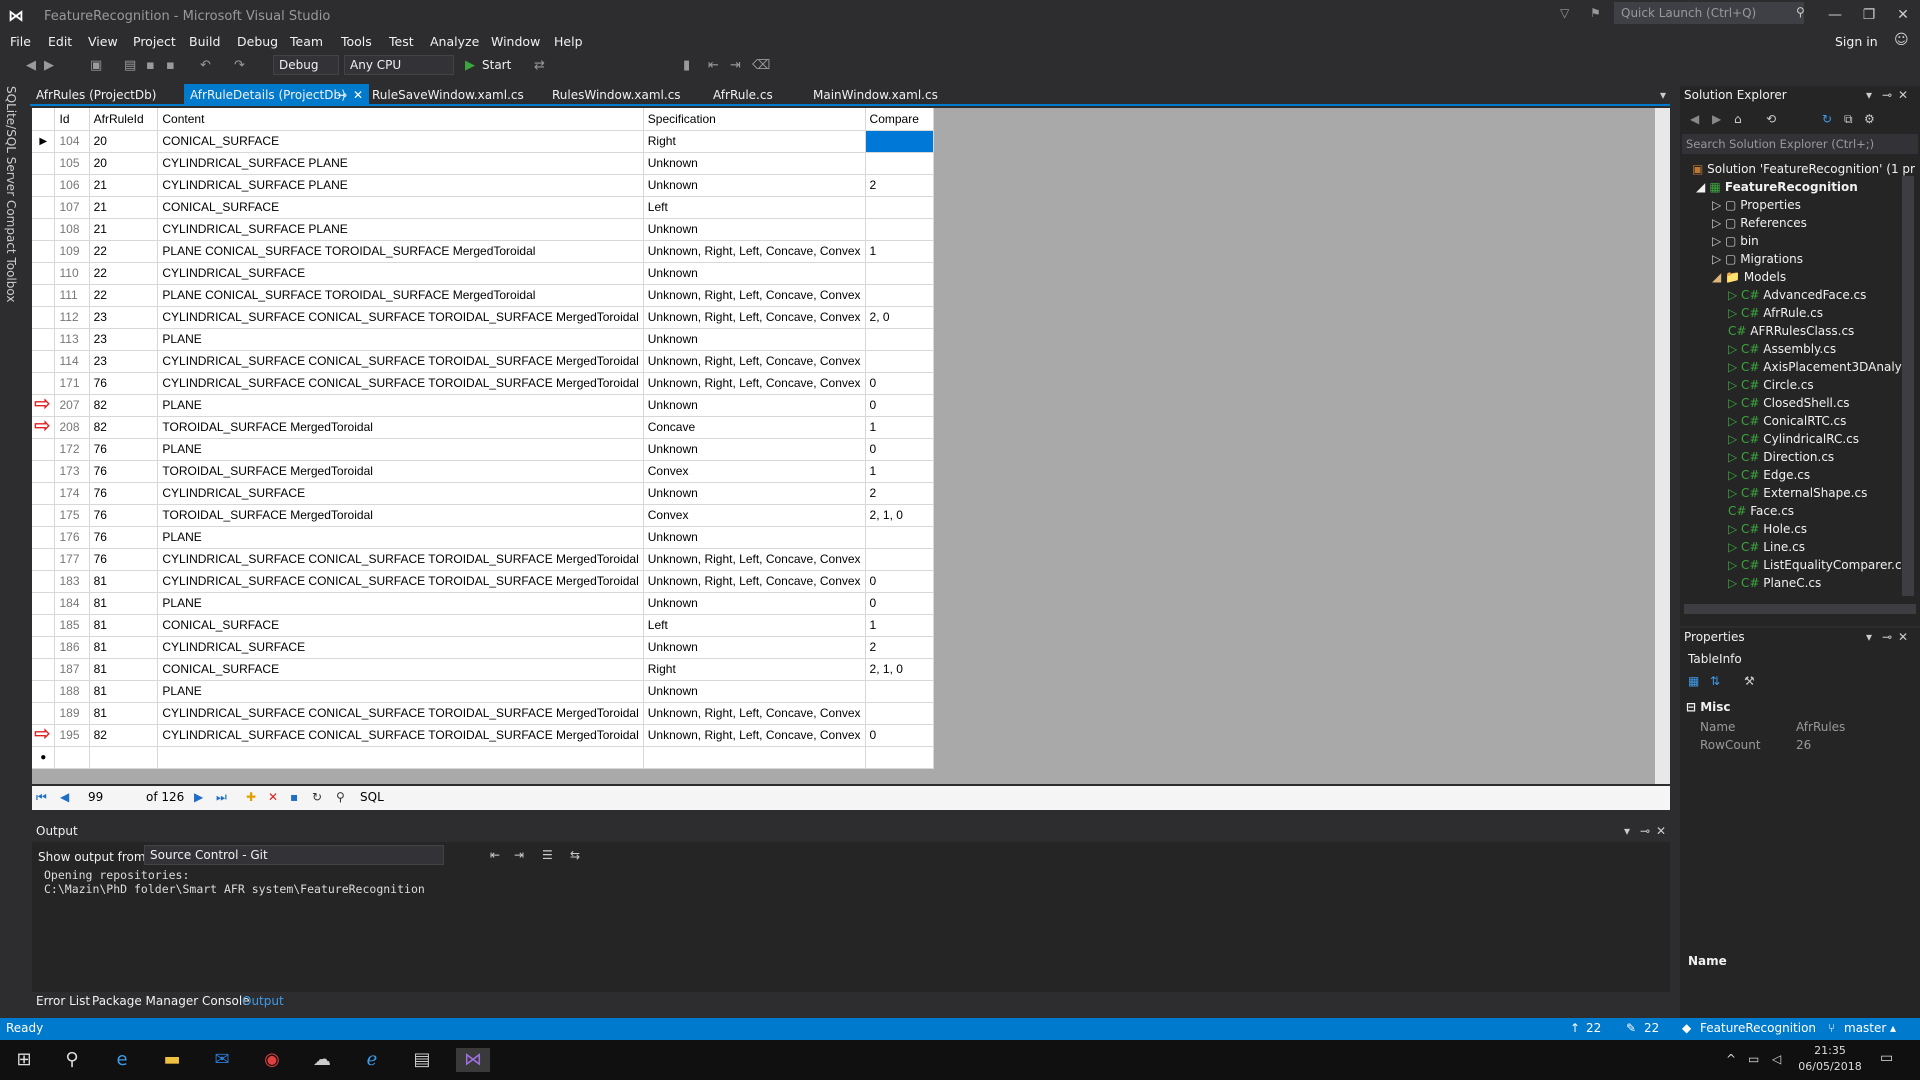 The height and width of the screenshot is (1080, 1920). Describe the element at coordinates (1774, 583) in the screenshot. I see `tree-item: ▷ C# PlaneC.cs` at that location.